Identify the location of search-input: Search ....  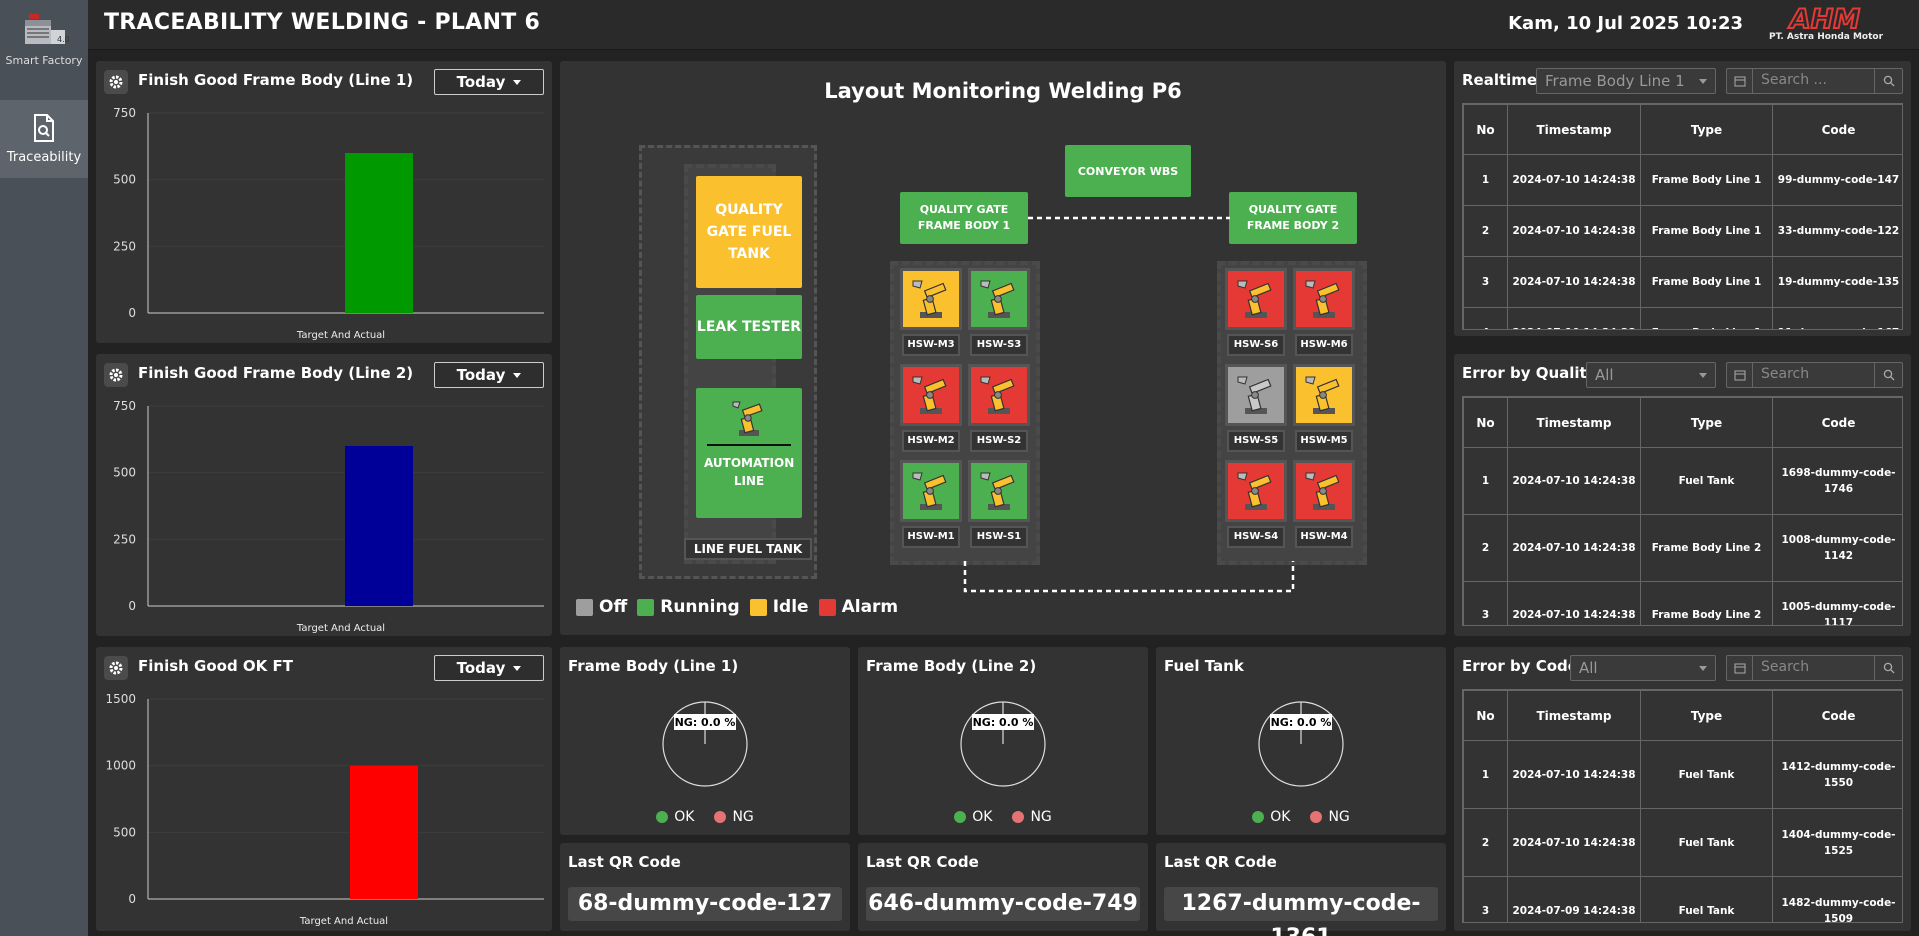
(1794, 80).